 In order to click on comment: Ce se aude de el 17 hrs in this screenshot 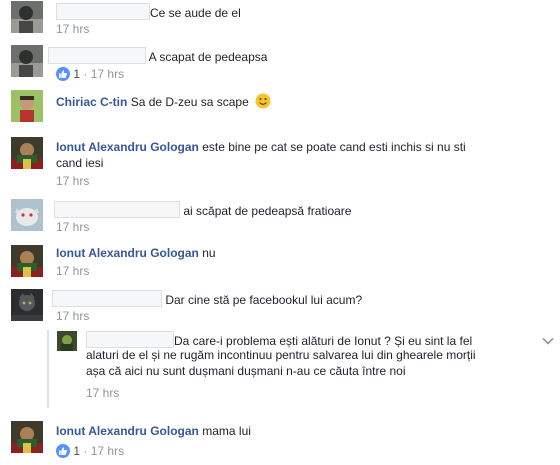, I will do `click(280, 20)`.